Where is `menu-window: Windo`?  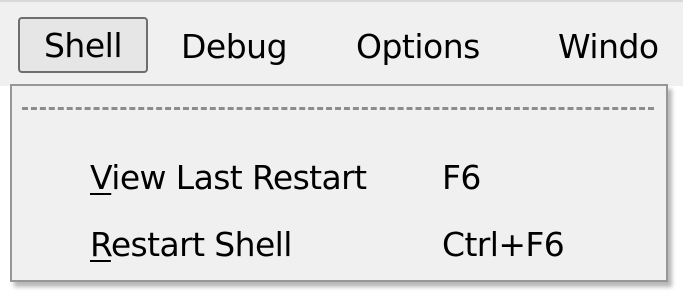 menu-window: Windo is located at coordinates (608, 47).